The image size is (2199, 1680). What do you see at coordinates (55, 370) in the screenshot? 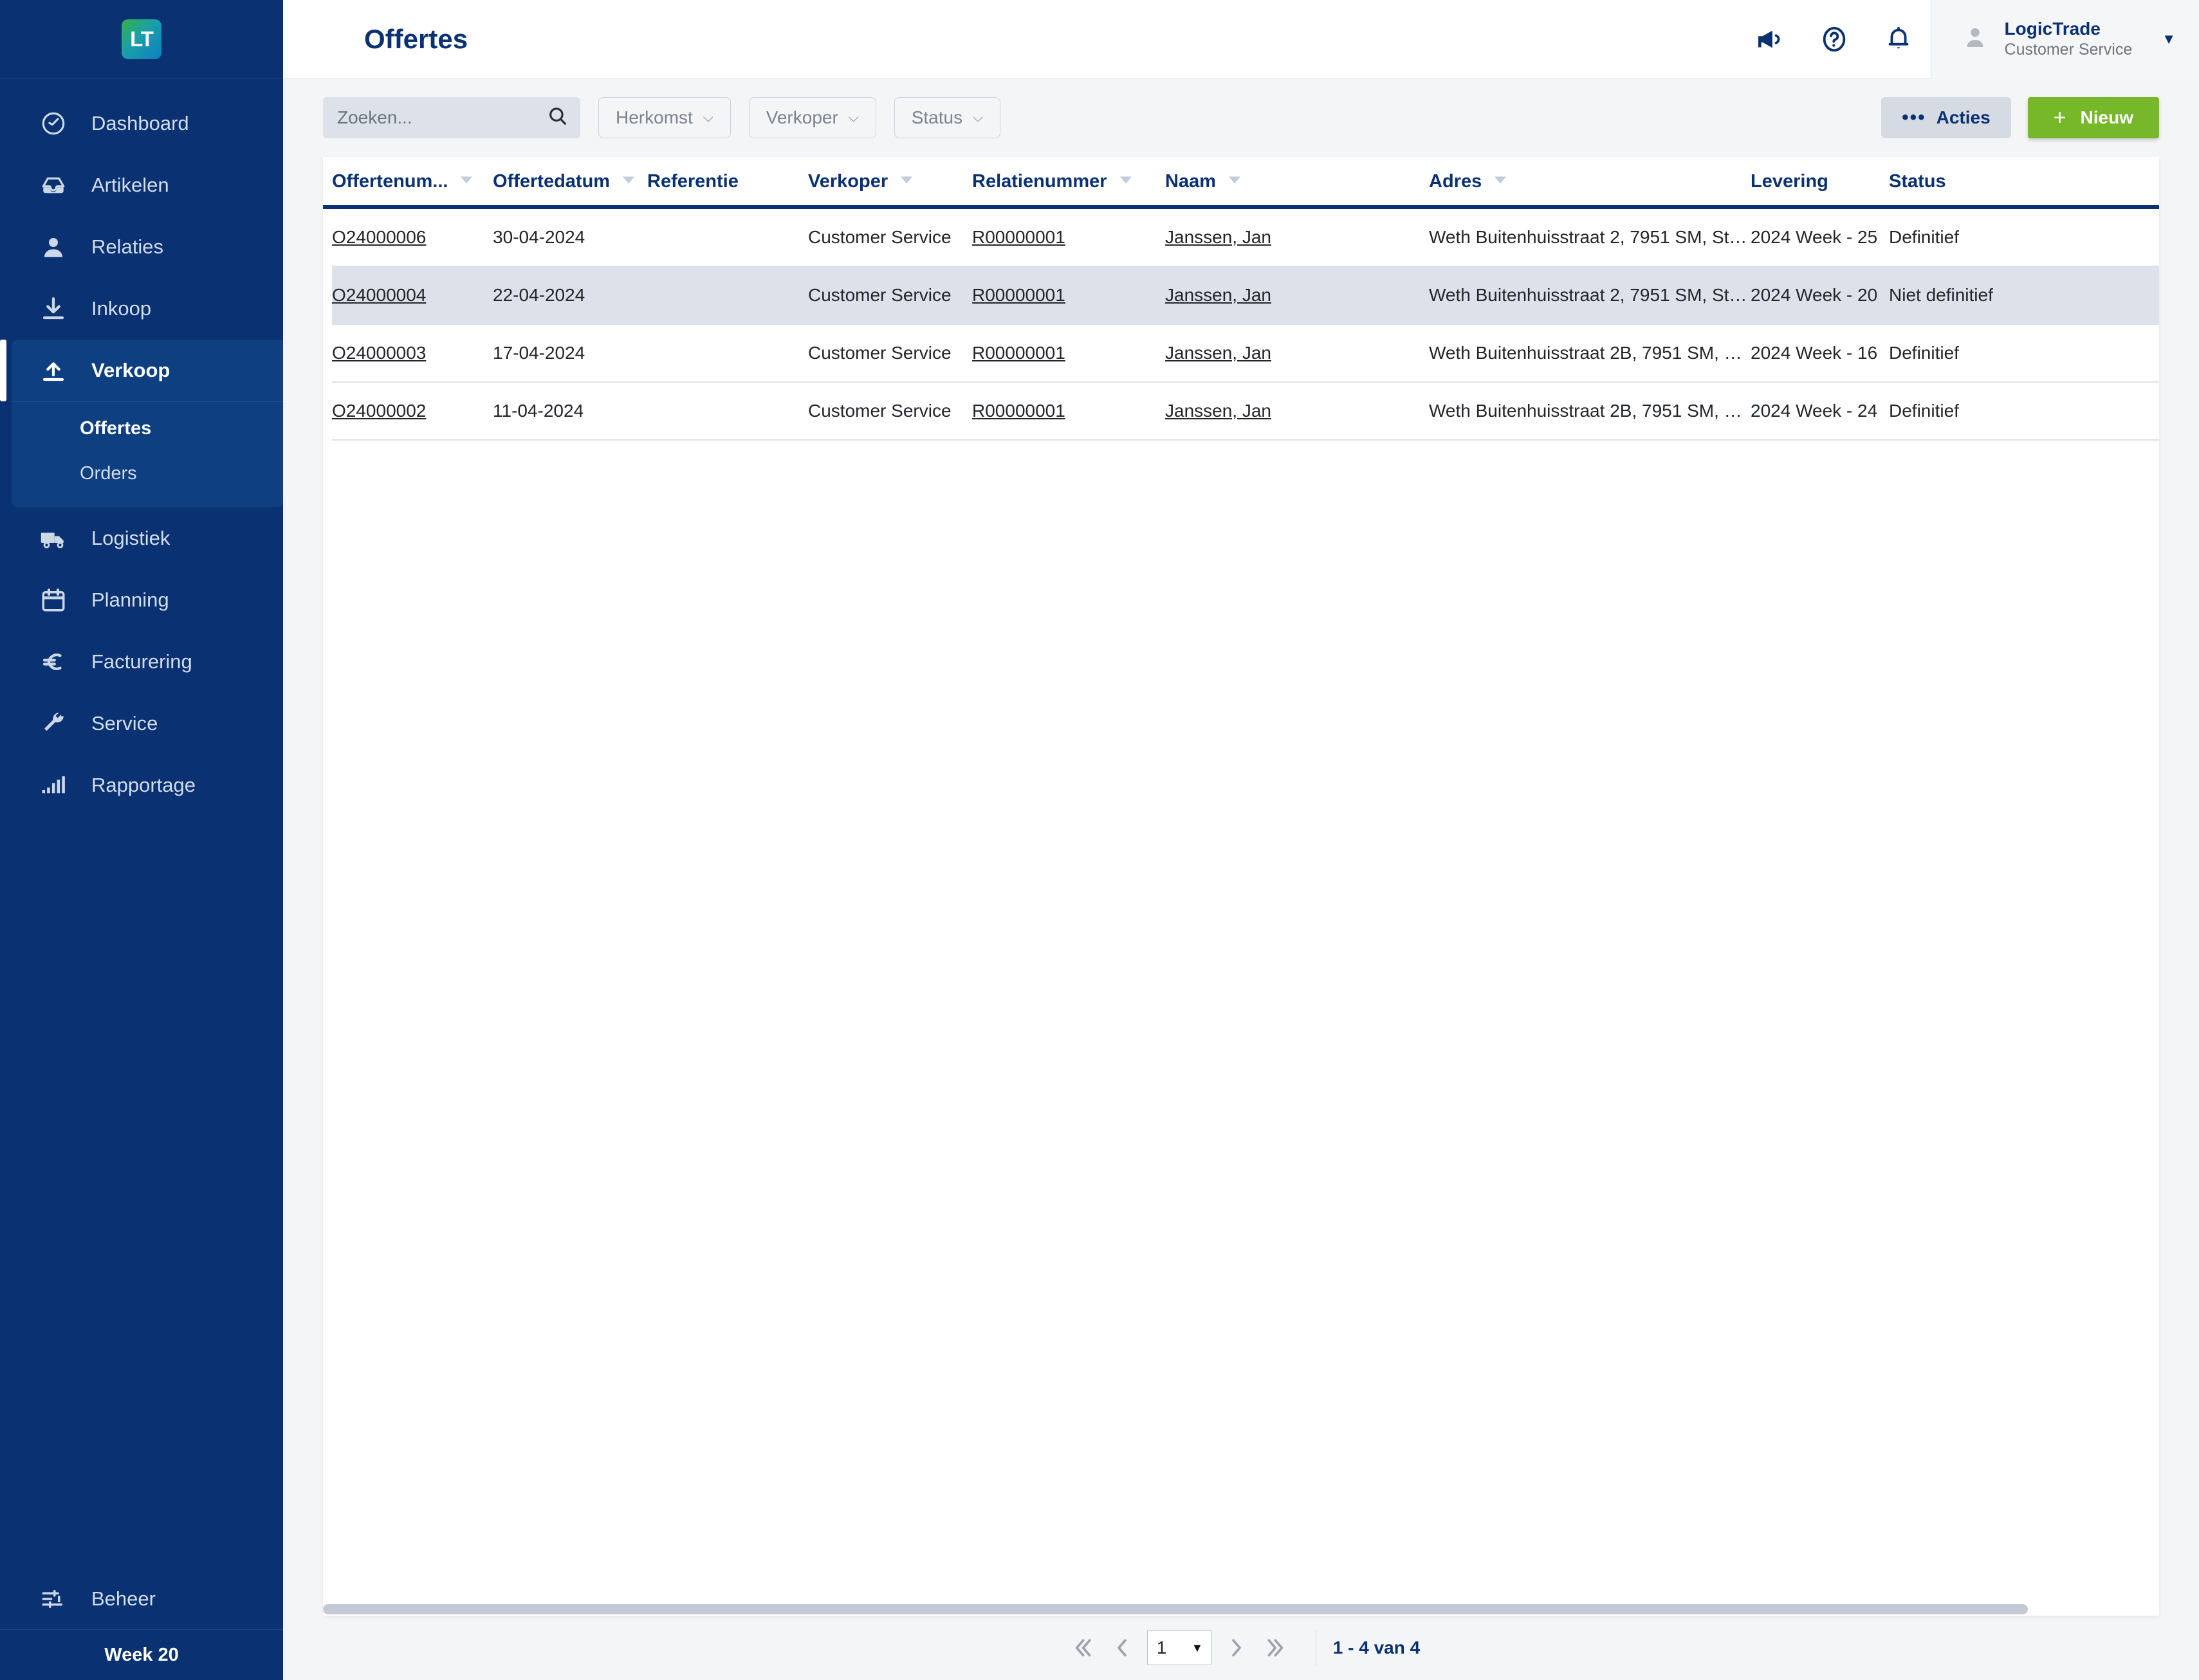
I see `upload-icon` at bounding box center [55, 370].